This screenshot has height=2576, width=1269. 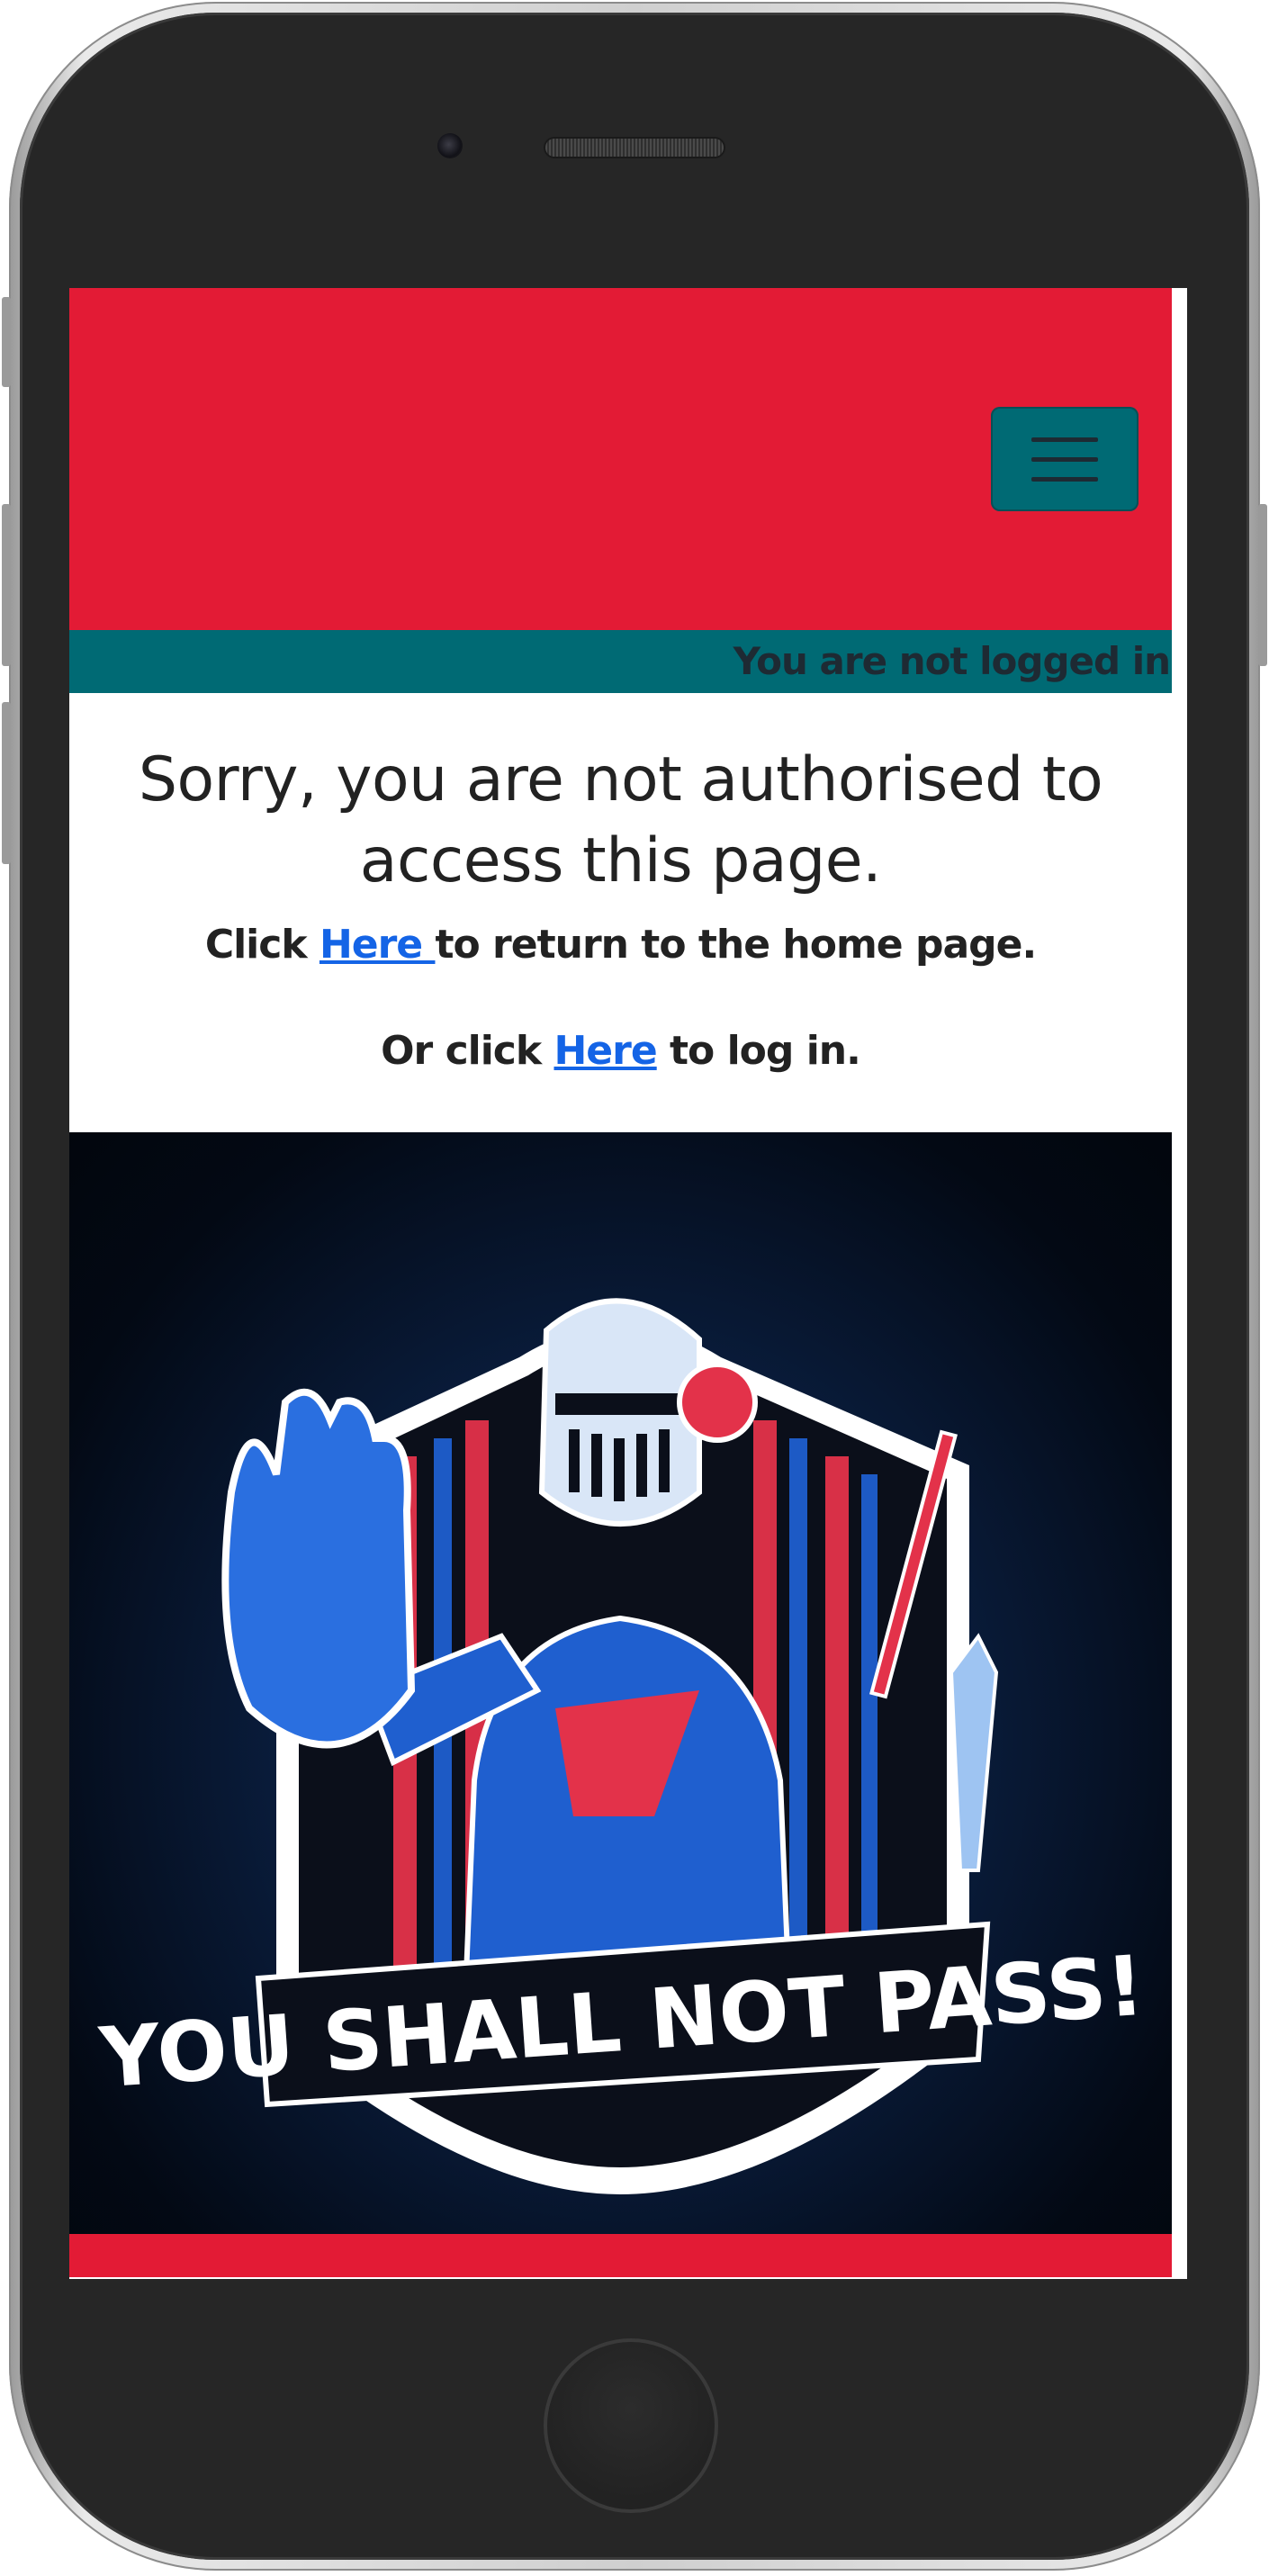 What do you see at coordinates (1180, 1283) in the screenshot?
I see `screen-edge` at bounding box center [1180, 1283].